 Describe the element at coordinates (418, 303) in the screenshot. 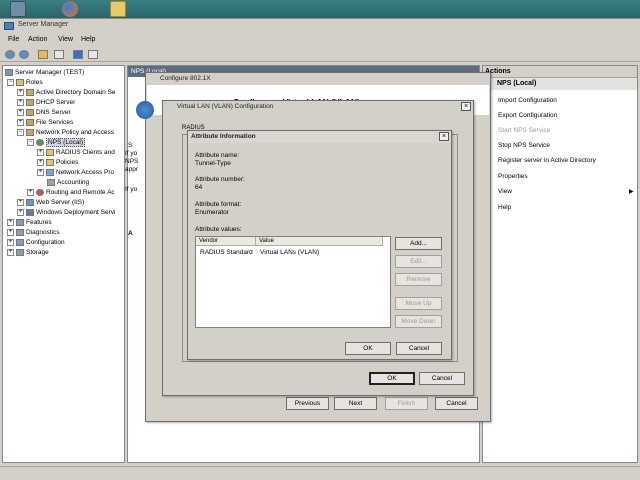

I see `move-up-button: Move Up` at that location.